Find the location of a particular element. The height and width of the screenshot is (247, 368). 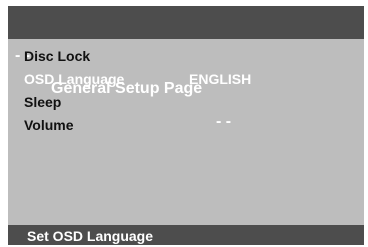

menu-item-sleep: Sleep is located at coordinates (186, 102).